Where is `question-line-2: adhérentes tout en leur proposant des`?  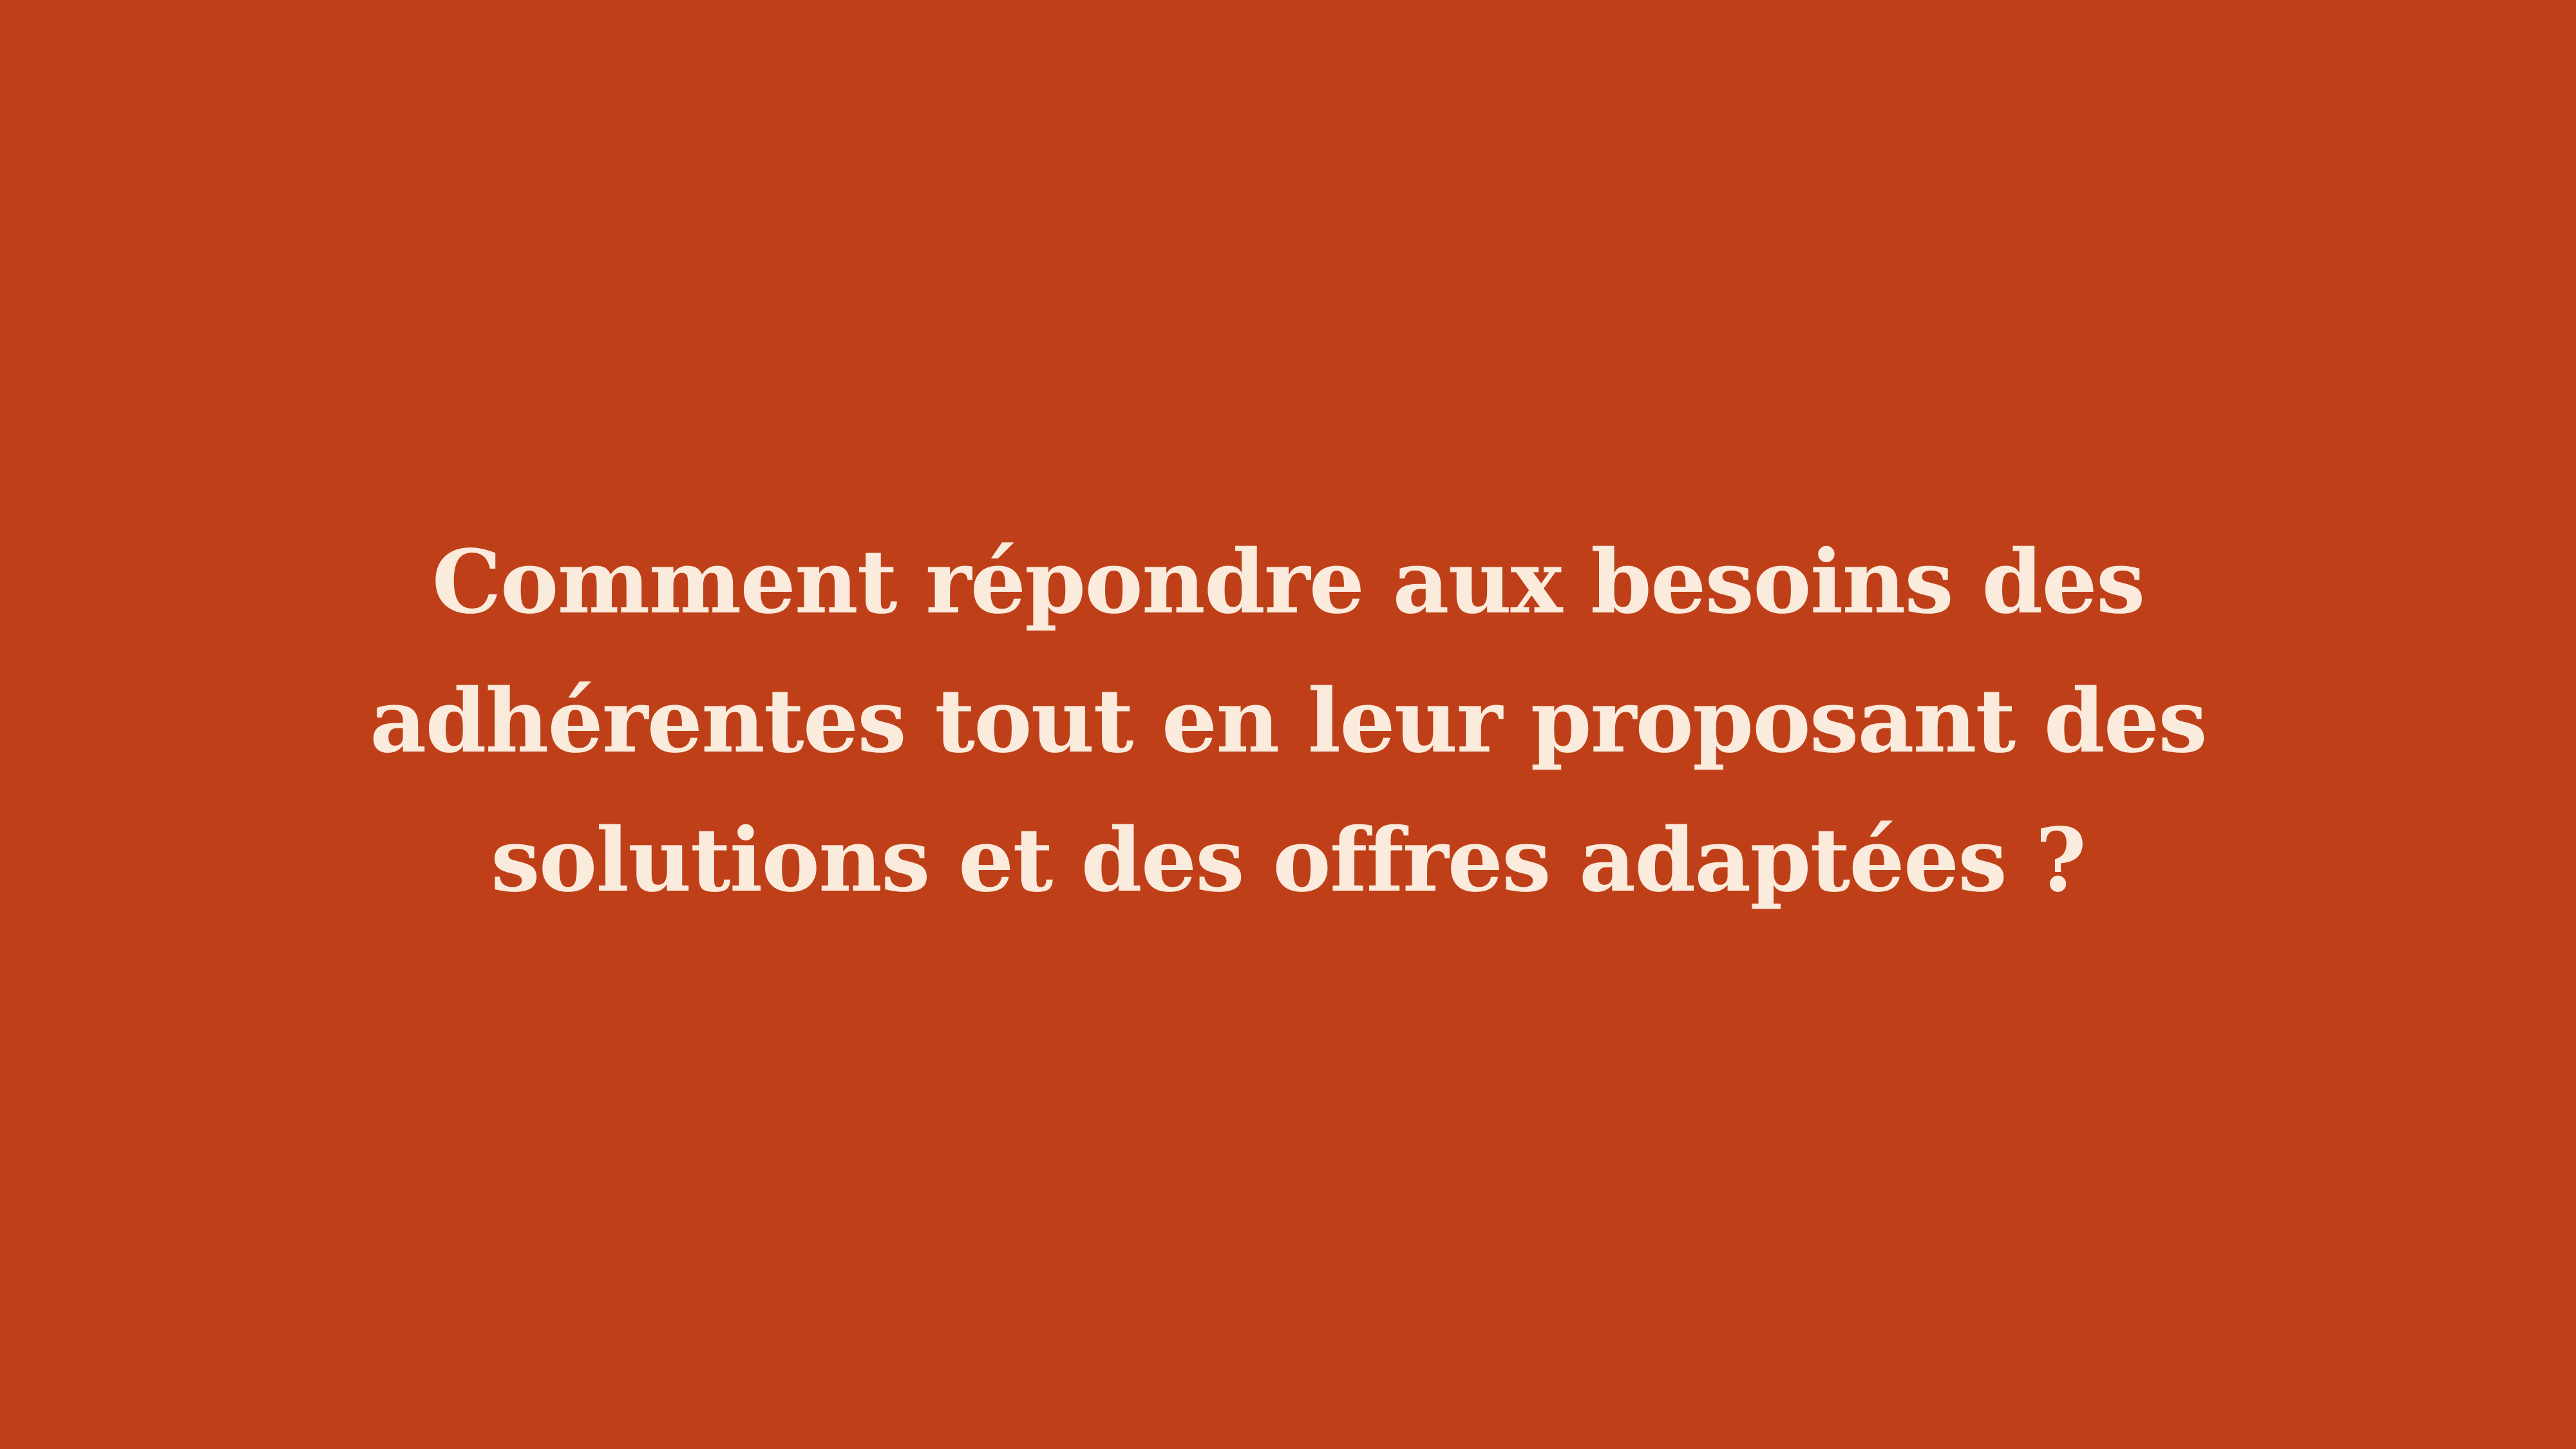
question-line-2: adhérentes tout en leur proposant des is located at coordinates (1289, 721).